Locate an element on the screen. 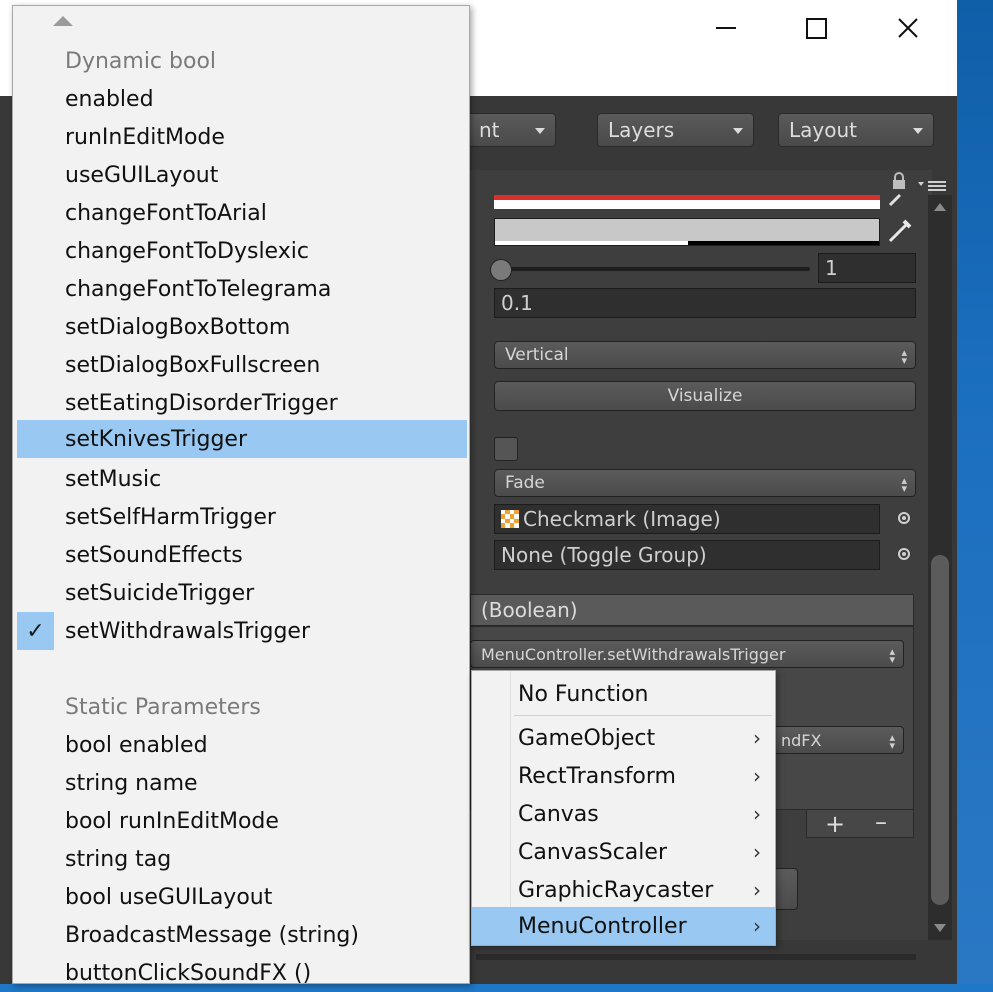 The height and width of the screenshot is (992, 993). function-dropdown-2: ndFX ▴ ▾ is located at coordinates (837, 740).